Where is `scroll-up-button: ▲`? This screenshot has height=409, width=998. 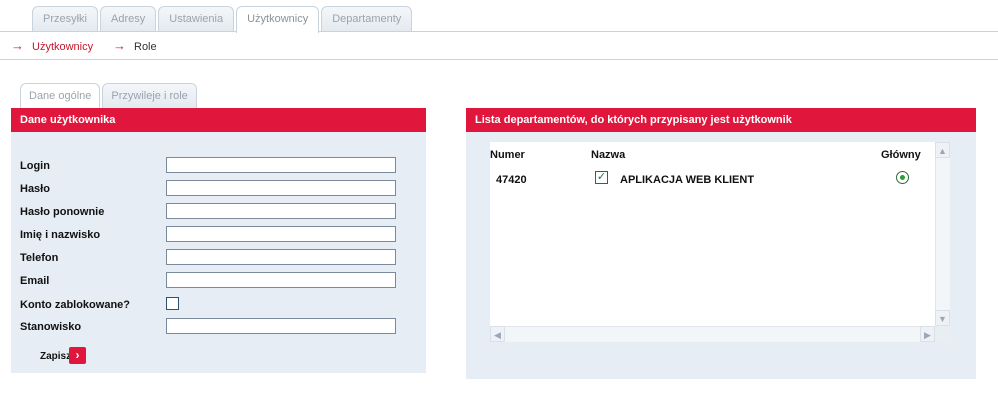 scroll-up-button: ▲ is located at coordinates (942, 150).